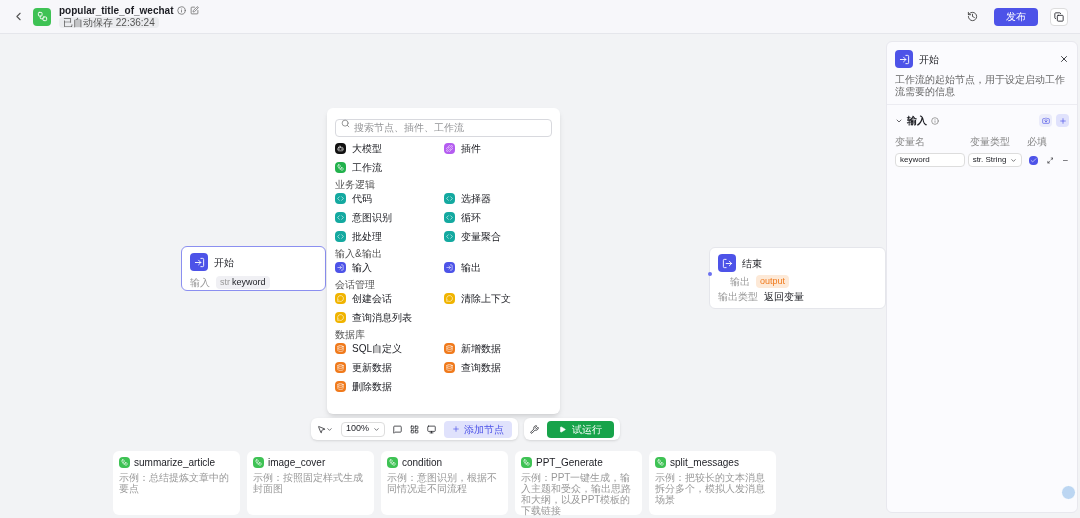 Image resolution: width=1080 pixels, height=518 pixels. I want to click on copy-button, so click(1059, 16).